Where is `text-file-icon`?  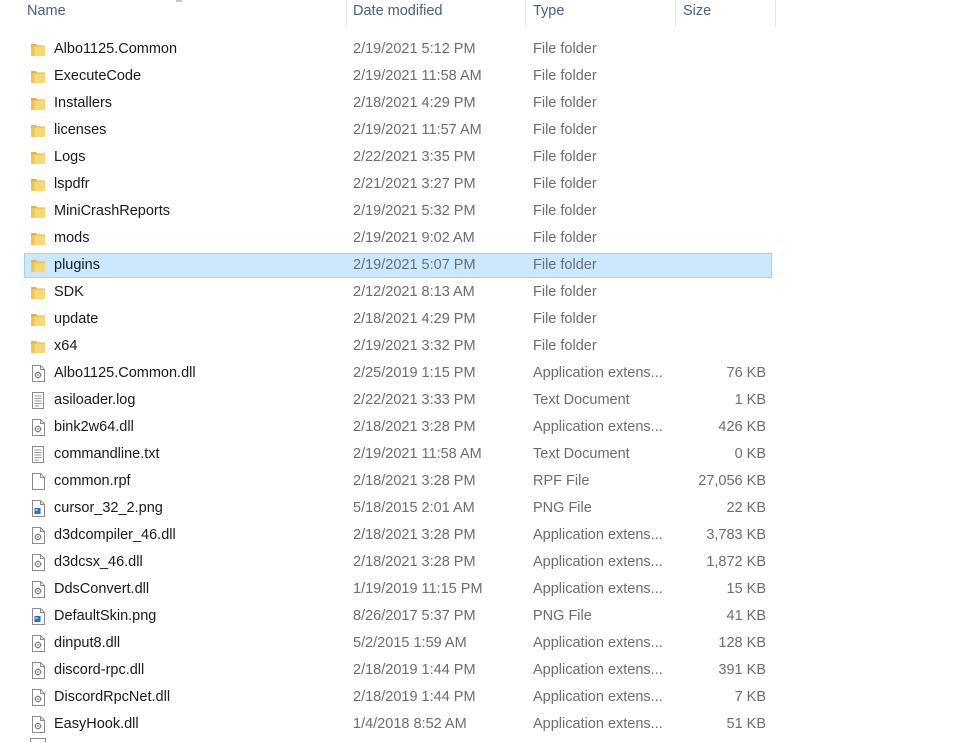
text-file-icon is located at coordinates (38, 400).